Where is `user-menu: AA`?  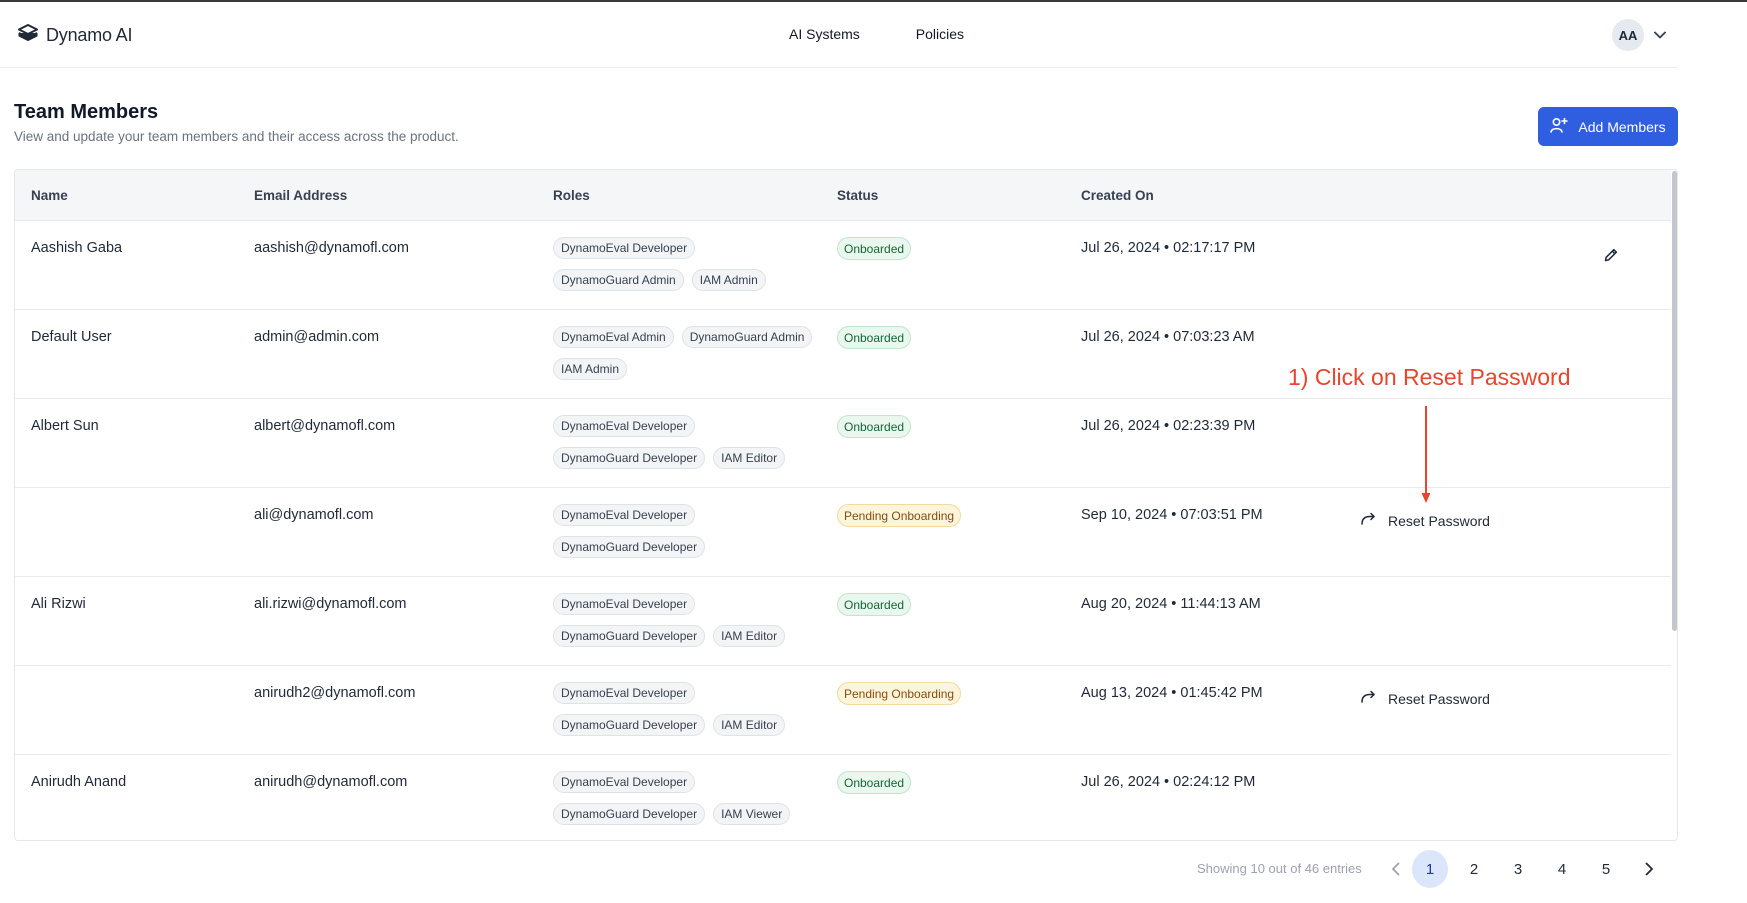
user-menu: AA is located at coordinates (1639, 35).